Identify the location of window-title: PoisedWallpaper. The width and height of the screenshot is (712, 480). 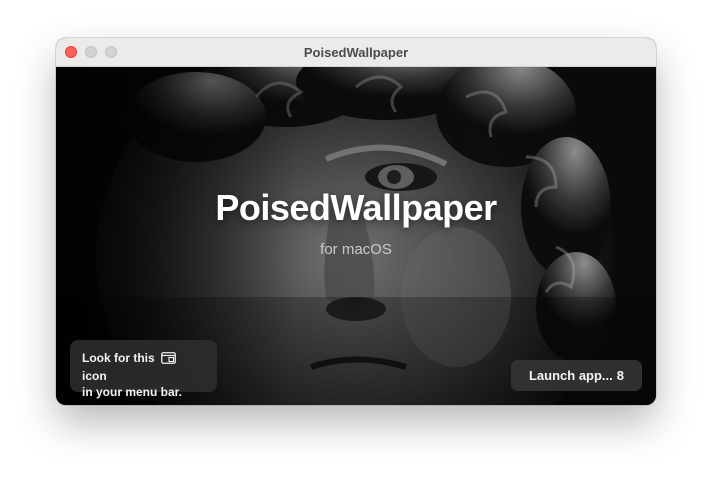
(356, 52).